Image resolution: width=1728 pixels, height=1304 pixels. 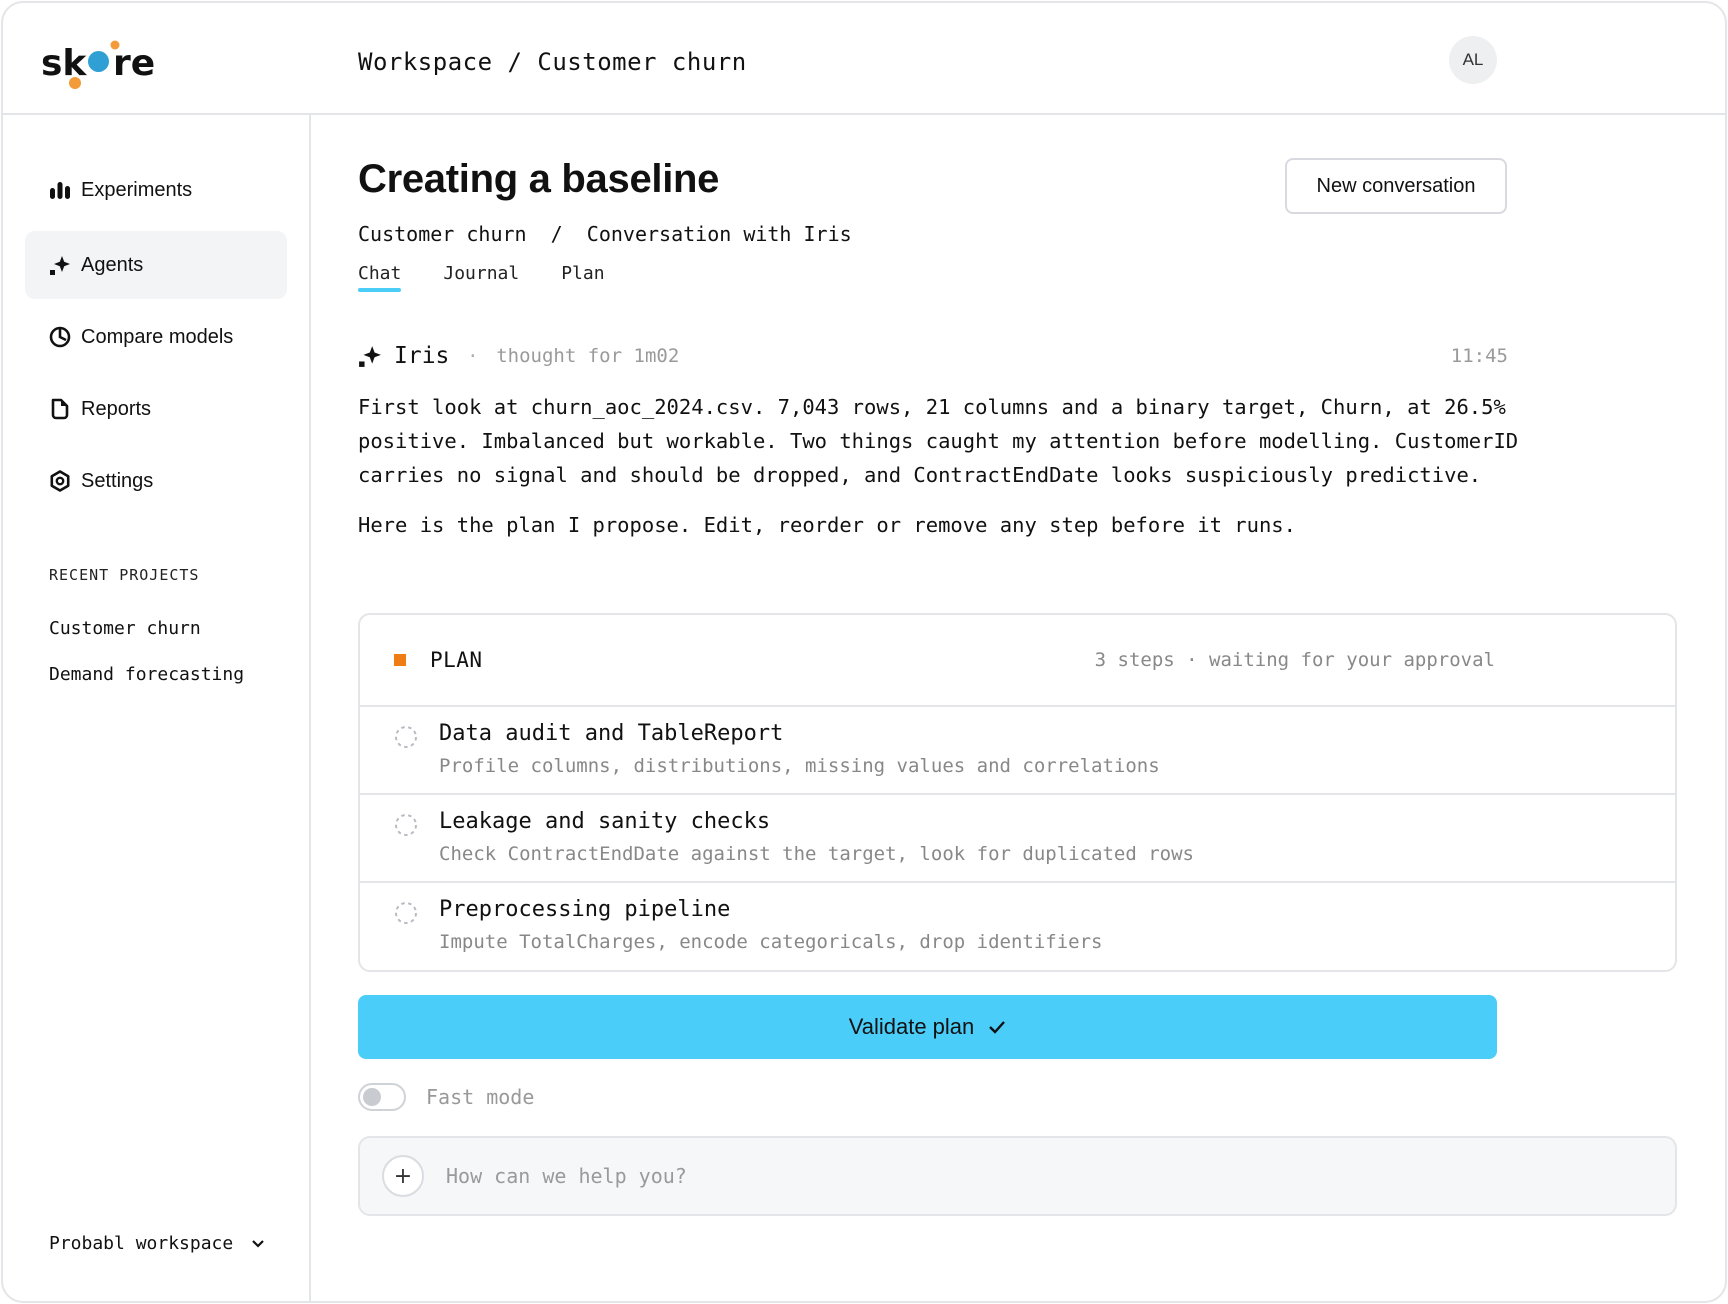 I want to click on new-conversation-button: New conversation, so click(x=1396, y=186).